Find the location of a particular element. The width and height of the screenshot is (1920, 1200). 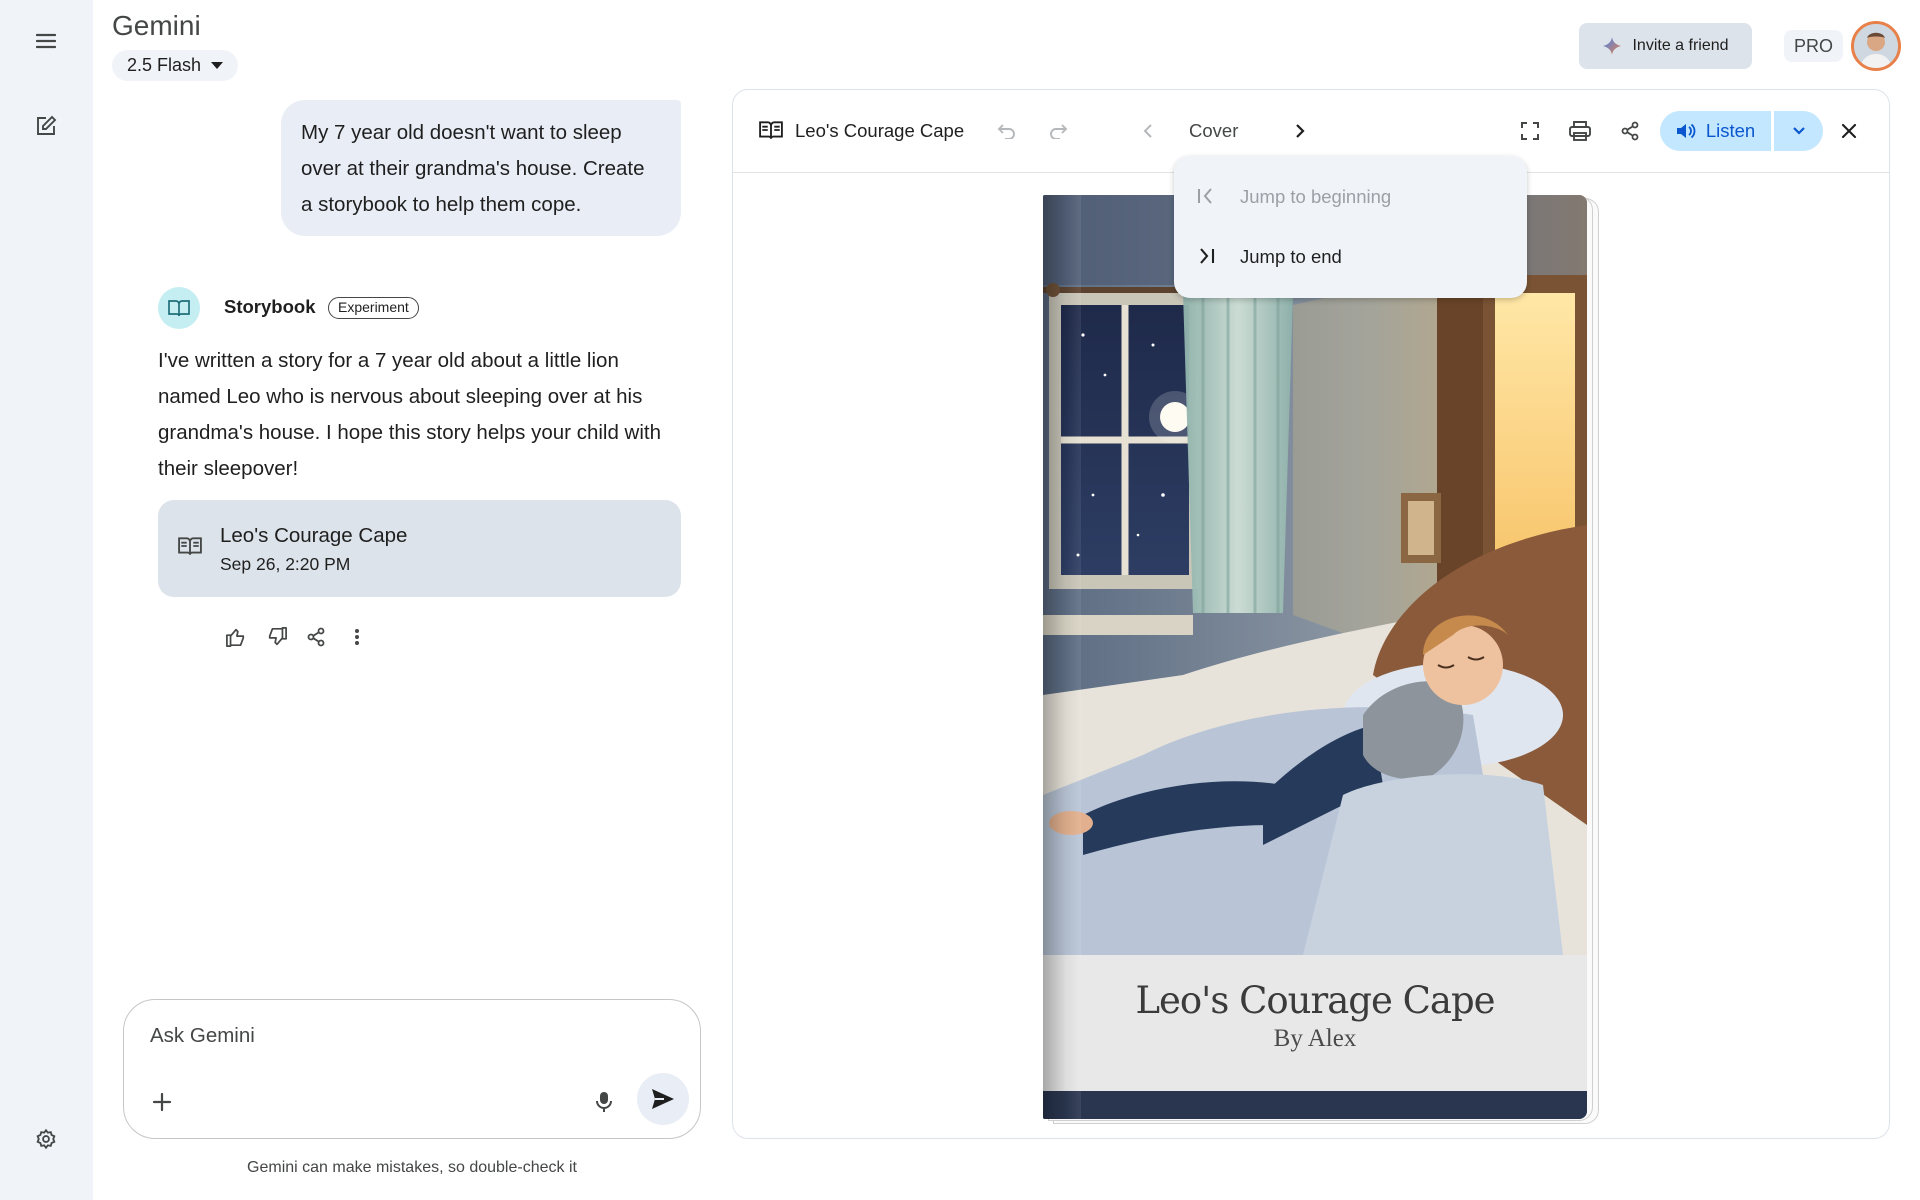

send-icon is located at coordinates (663, 1099).